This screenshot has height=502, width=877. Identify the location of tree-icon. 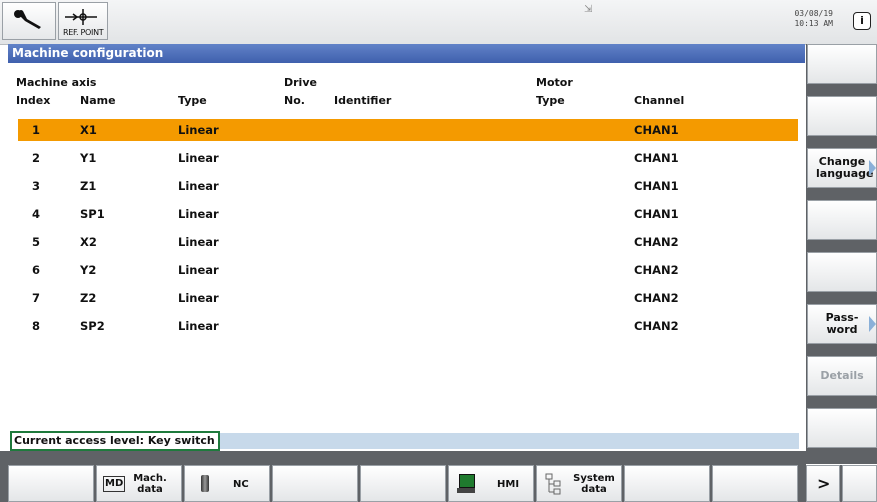
(553, 484).